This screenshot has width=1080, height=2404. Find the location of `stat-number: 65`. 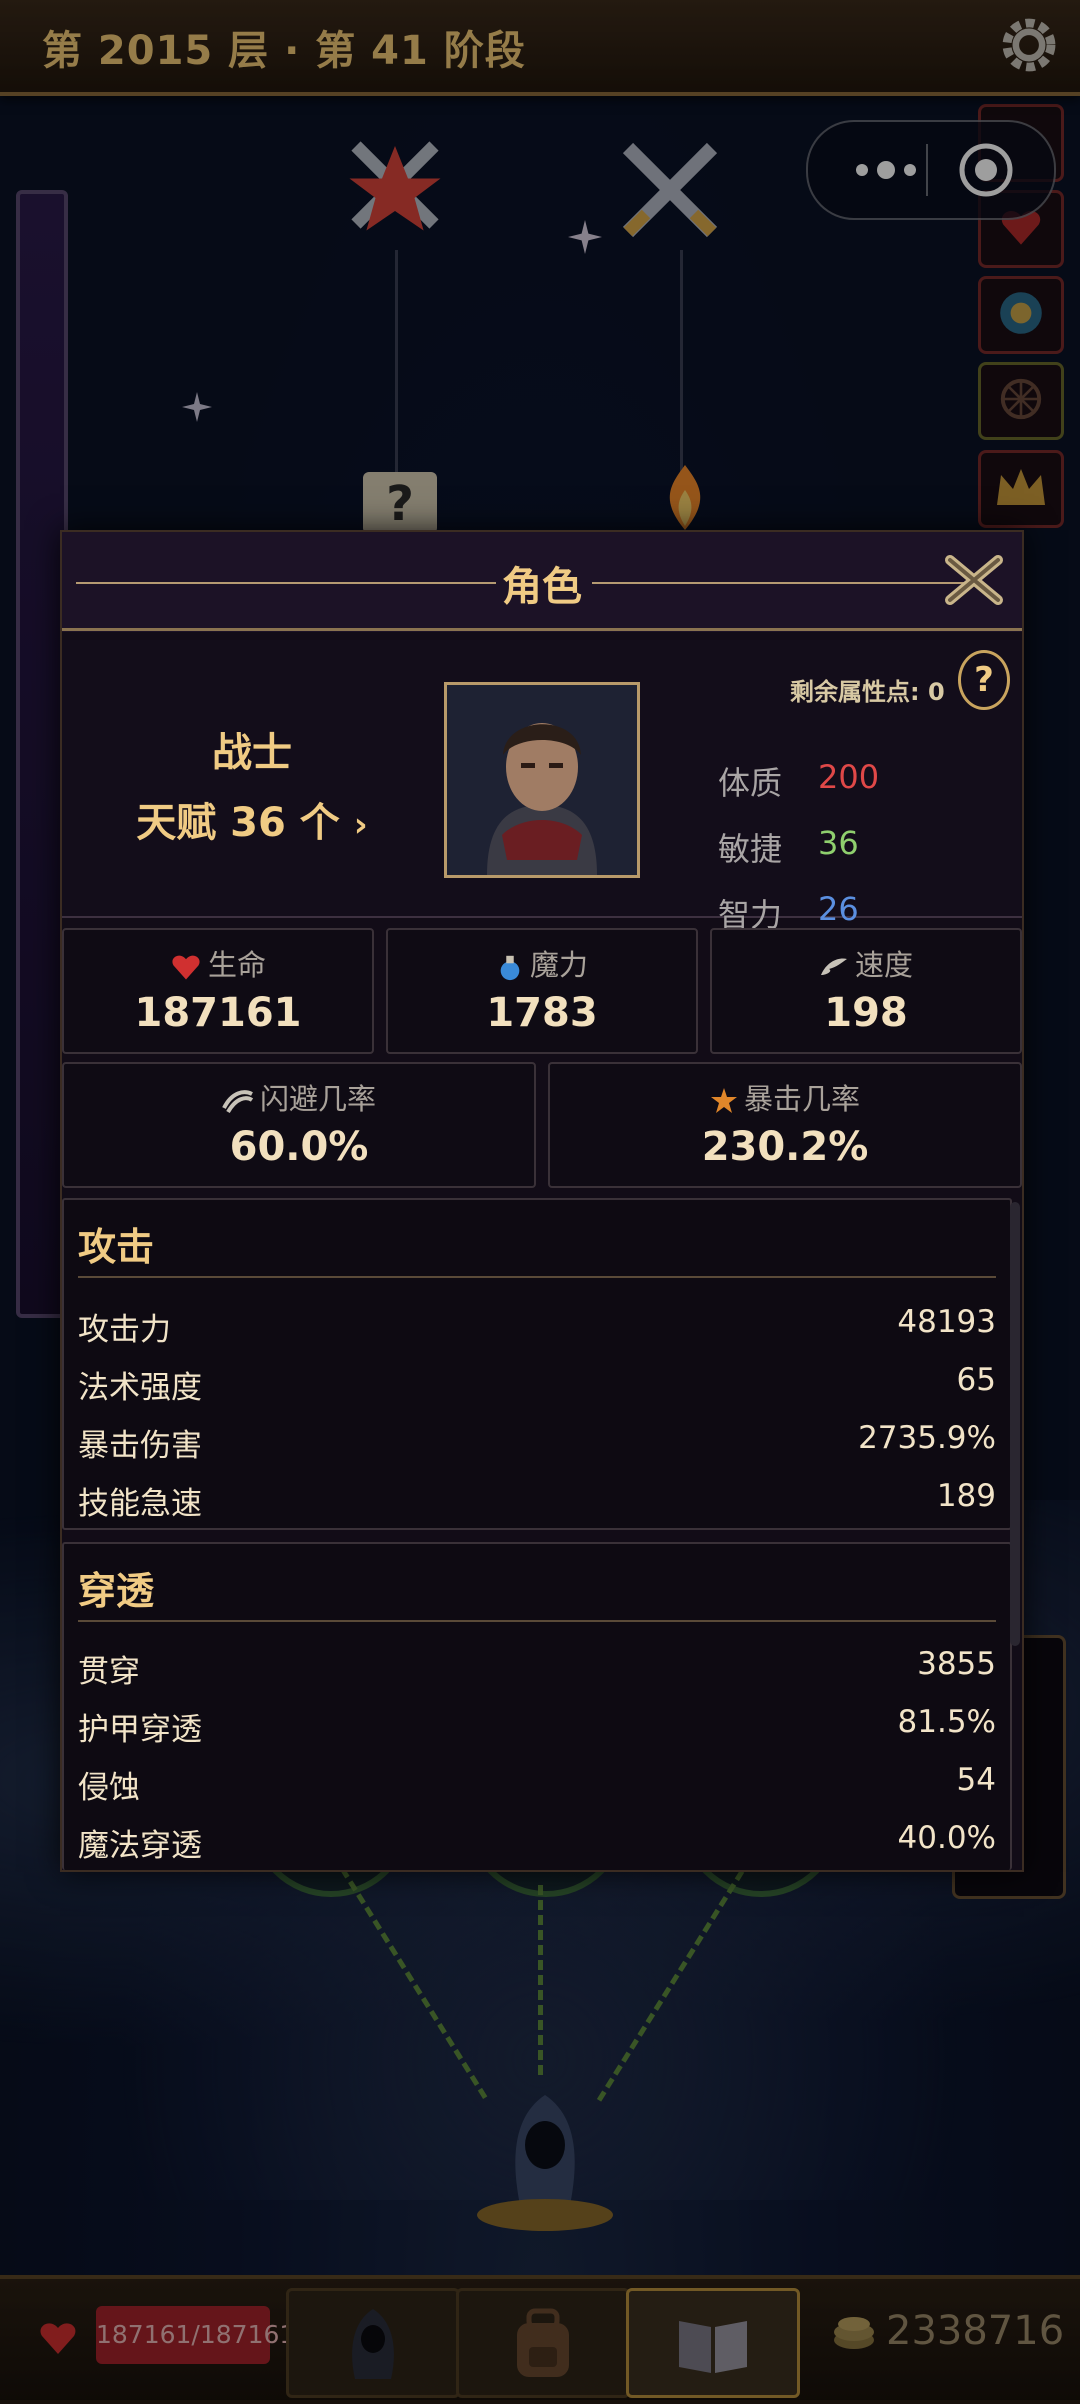

stat-number: 65 is located at coordinates (976, 1380).